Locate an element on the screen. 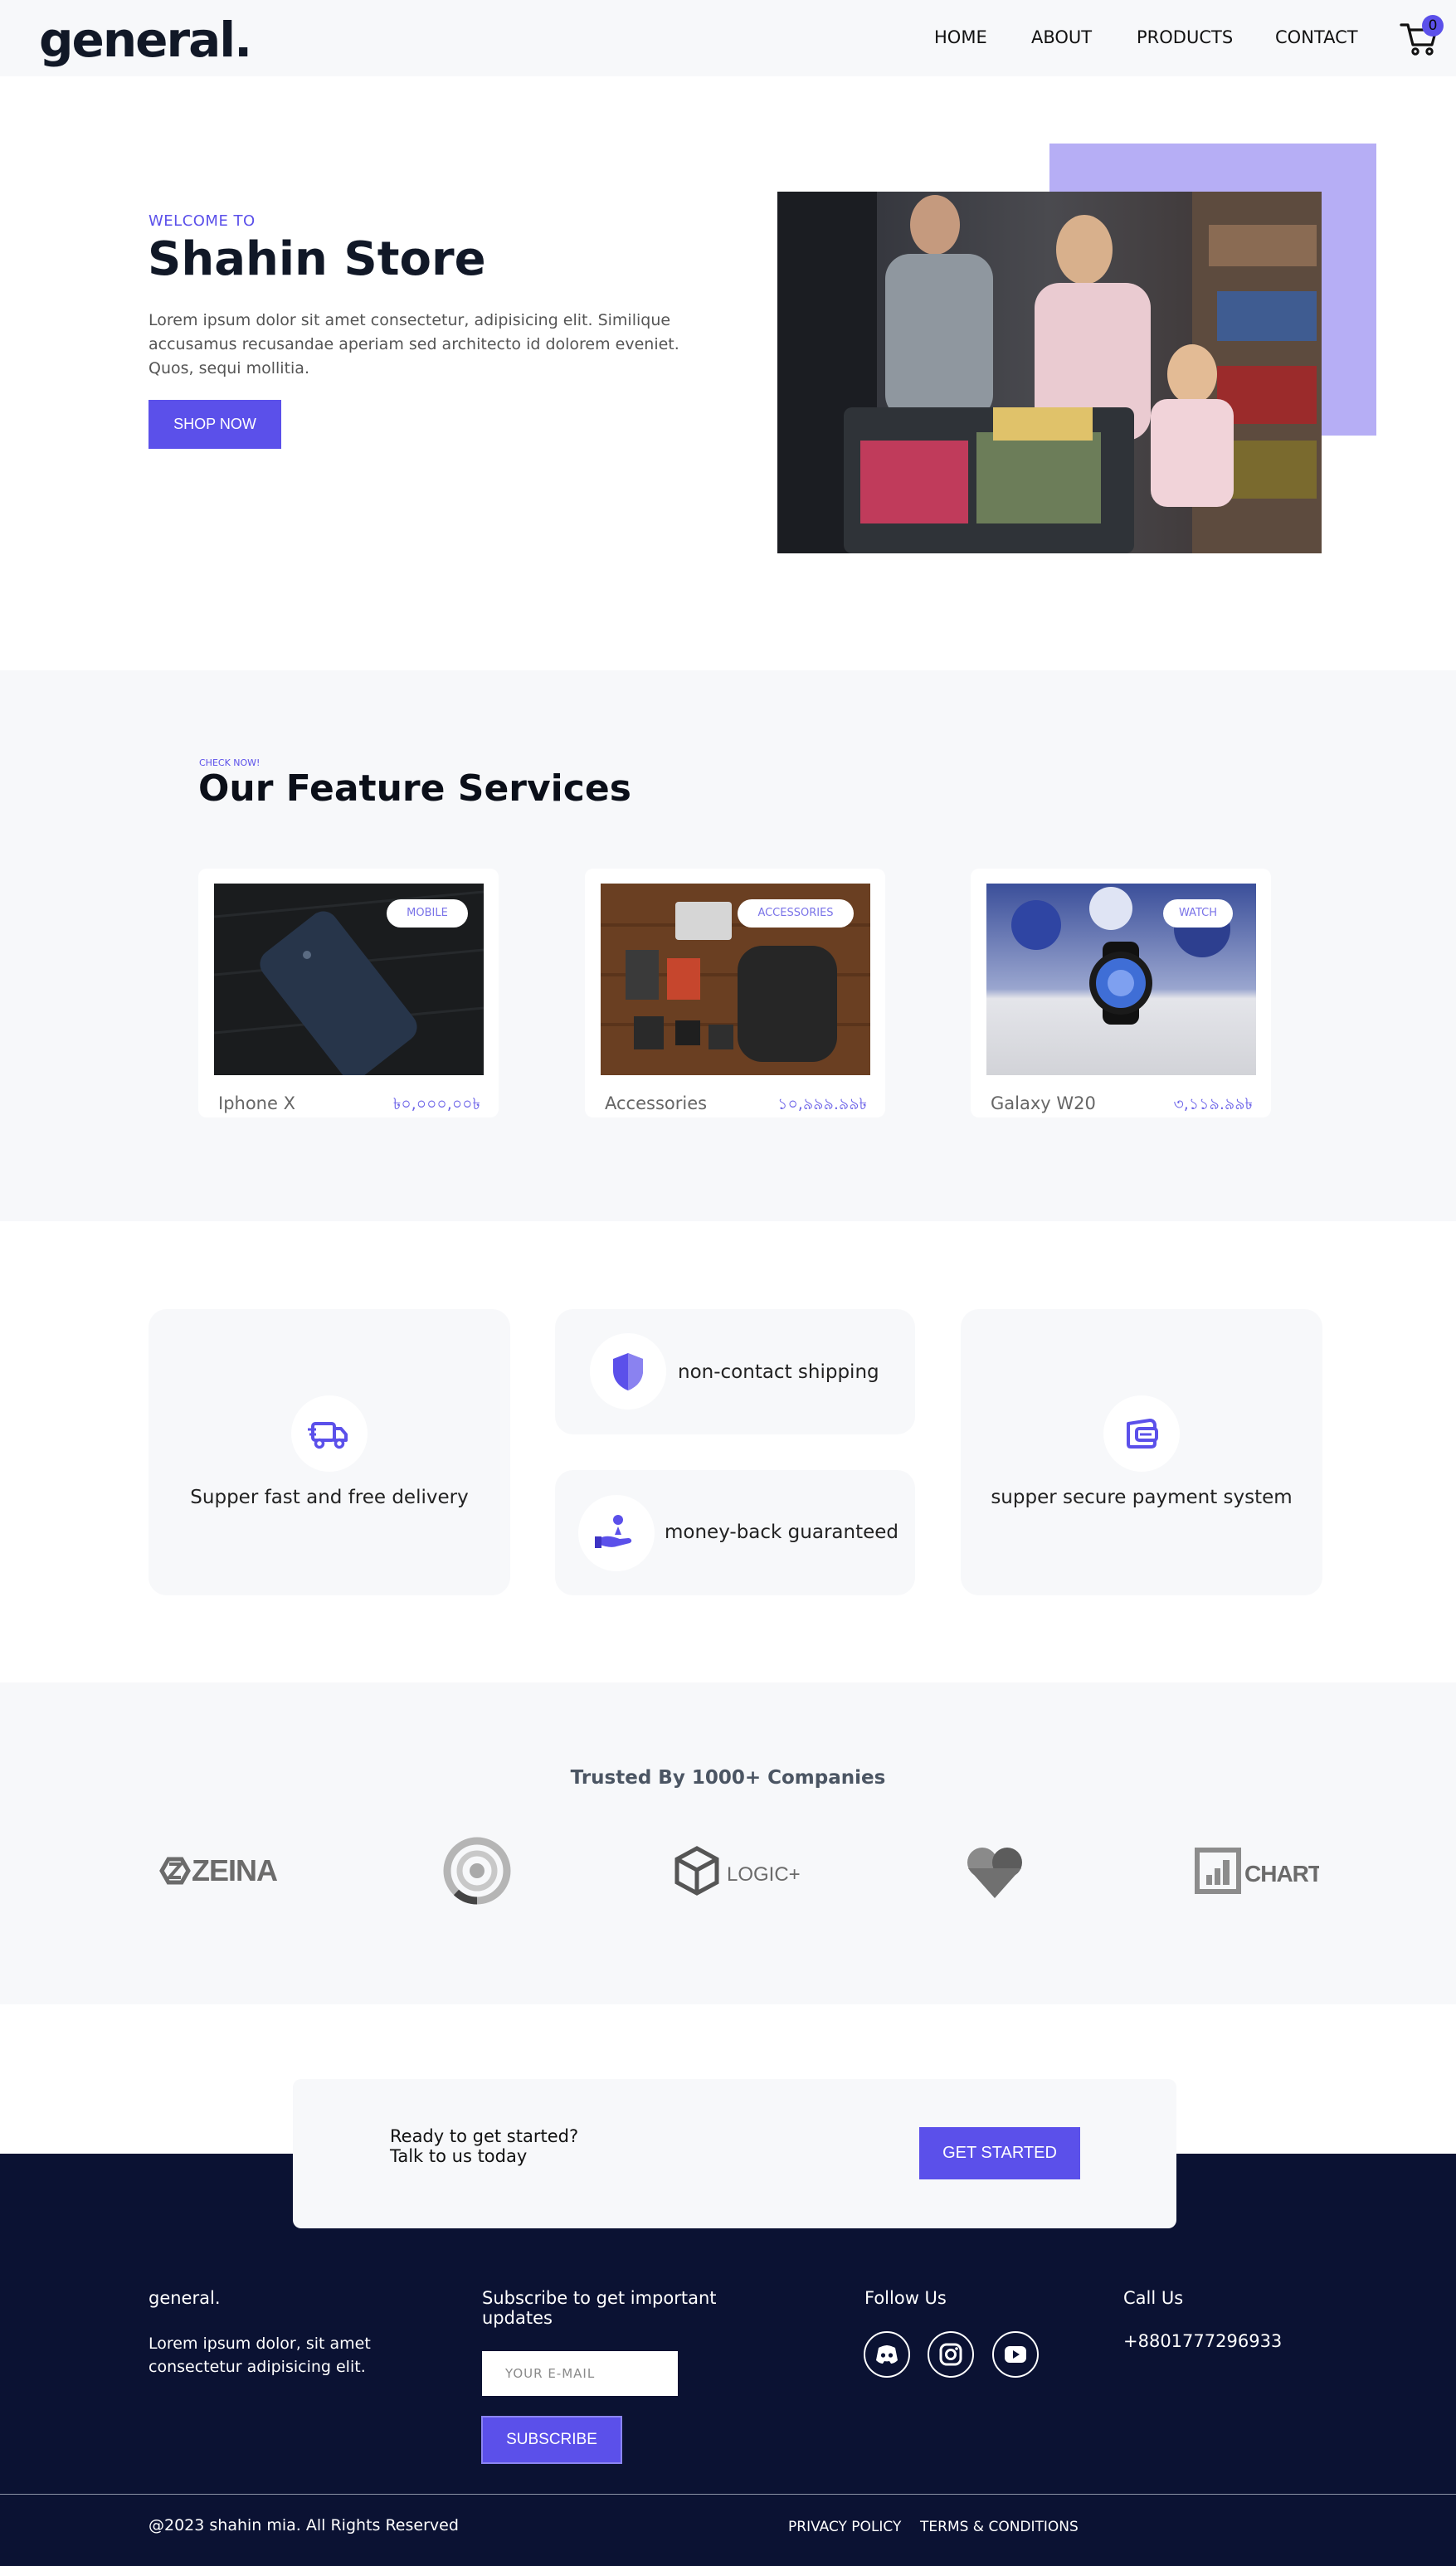 The width and height of the screenshot is (1456, 2566). card-name: Galaxy W20 is located at coordinates (1043, 1103).